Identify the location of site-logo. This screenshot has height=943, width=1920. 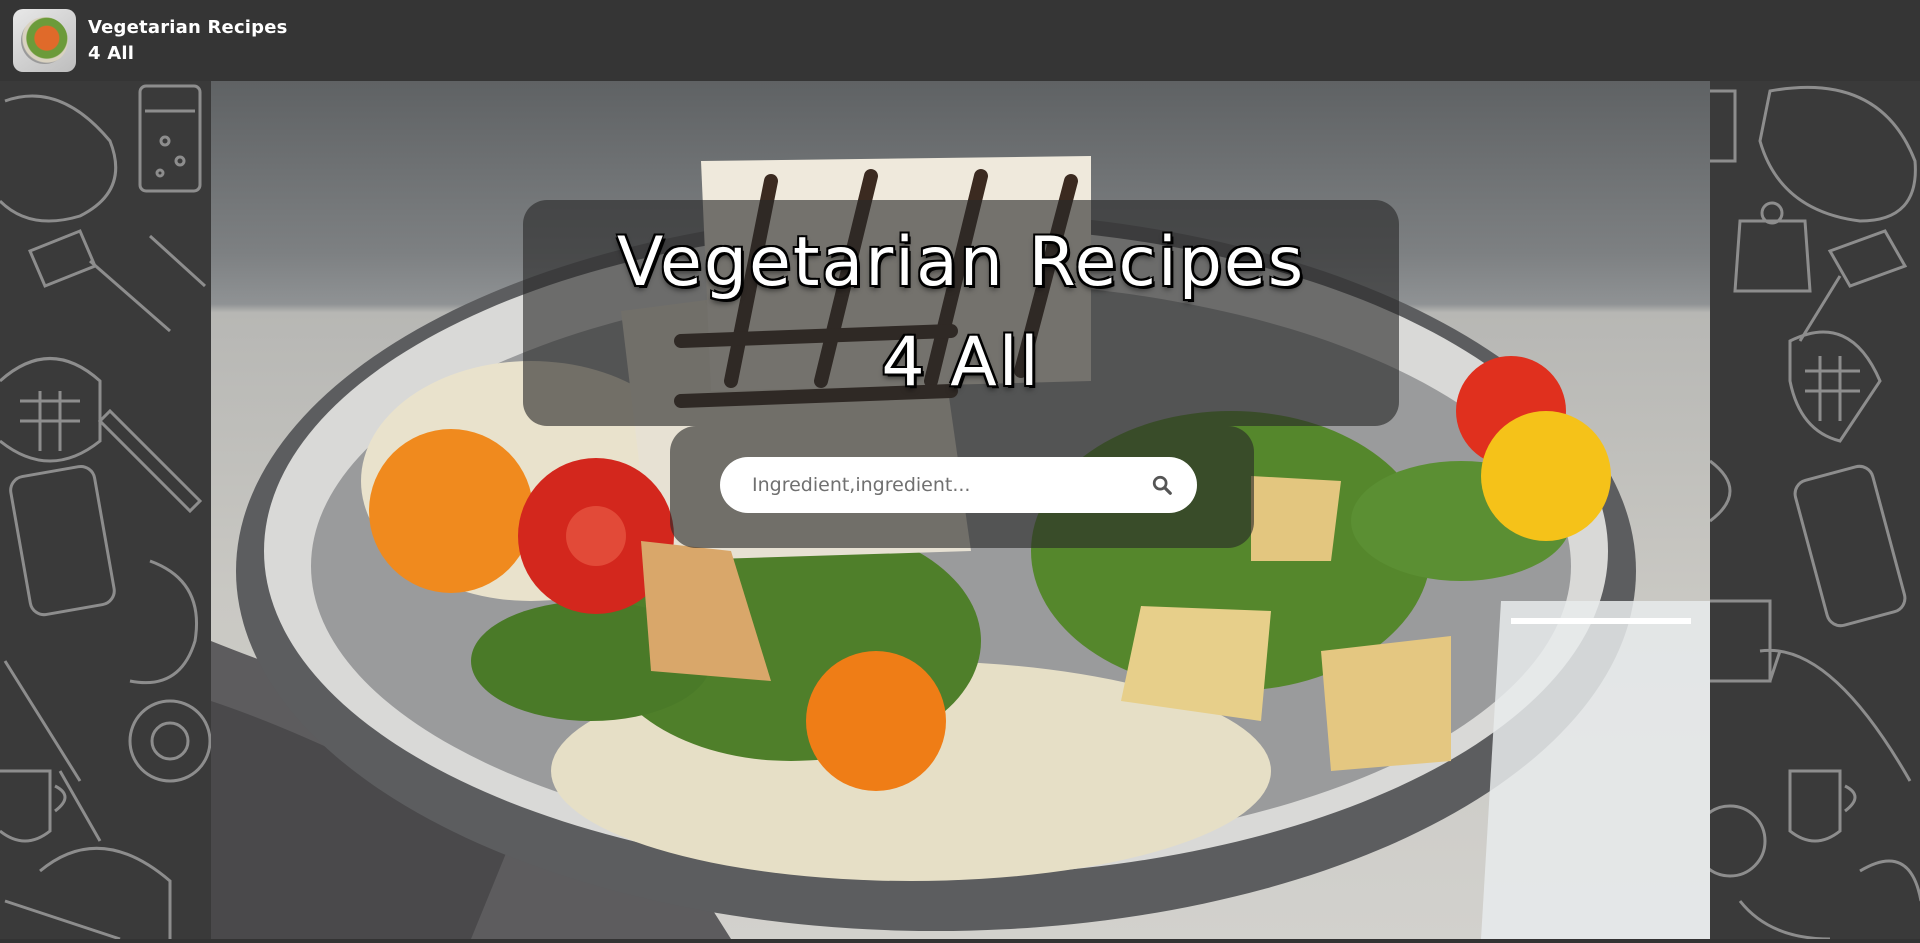
(44, 40).